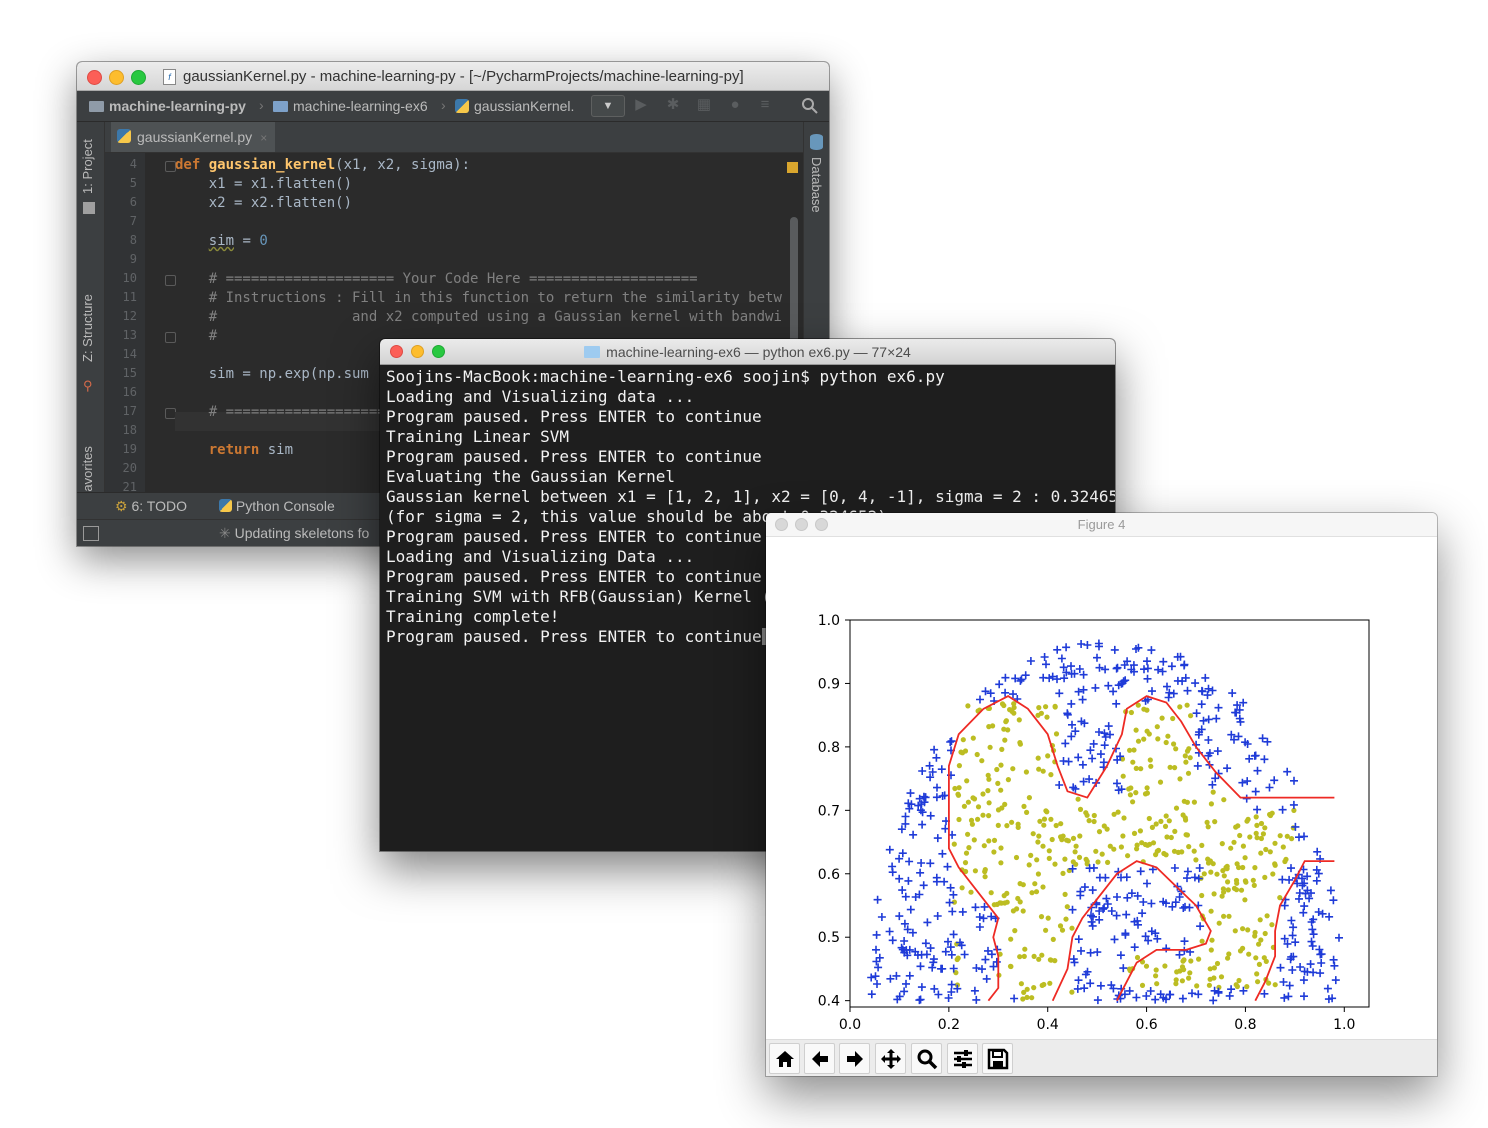 This screenshot has height=1128, width=1488. What do you see at coordinates (129, 354) in the screenshot?
I see `line-number: 14` at bounding box center [129, 354].